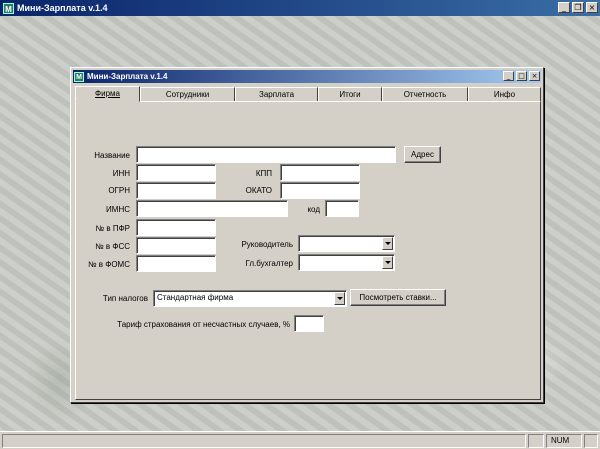 This screenshot has height=449, width=600. What do you see at coordinates (127, 76) in the screenshot?
I see `window-title: Мини-Зарплата v.1.4` at bounding box center [127, 76].